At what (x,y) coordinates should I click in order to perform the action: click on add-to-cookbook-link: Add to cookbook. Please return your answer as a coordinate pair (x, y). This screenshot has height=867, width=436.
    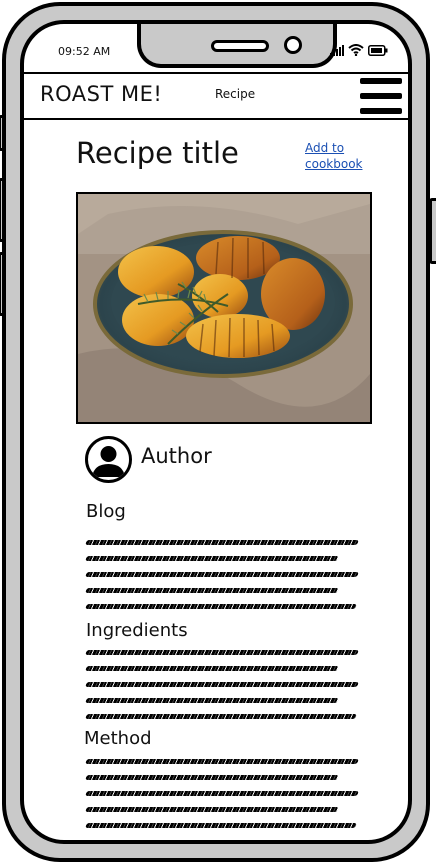
    Looking at the image, I should click on (340, 156).